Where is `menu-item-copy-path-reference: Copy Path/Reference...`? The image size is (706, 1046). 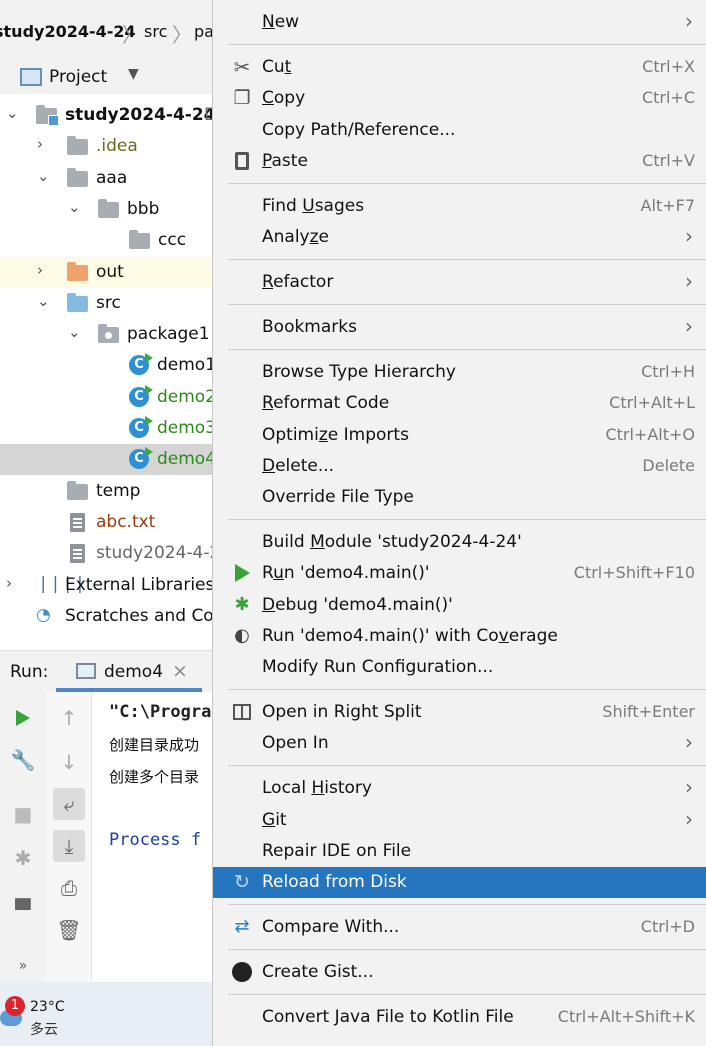 menu-item-copy-path-reference: Copy Path/Reference... is located at coordinates (459, 130).